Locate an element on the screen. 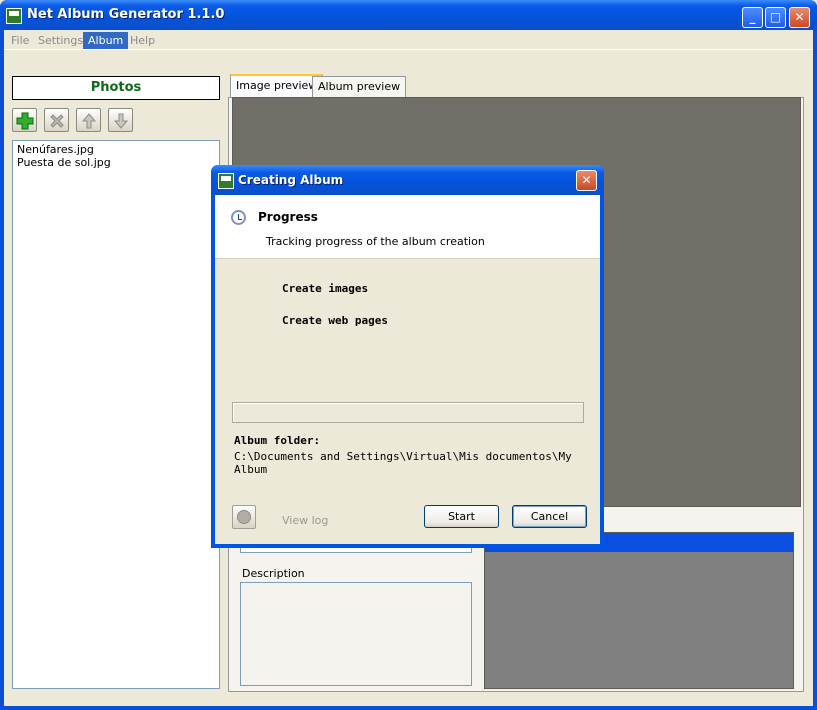  minimize-button: _ is located at coordinates (752, 17).